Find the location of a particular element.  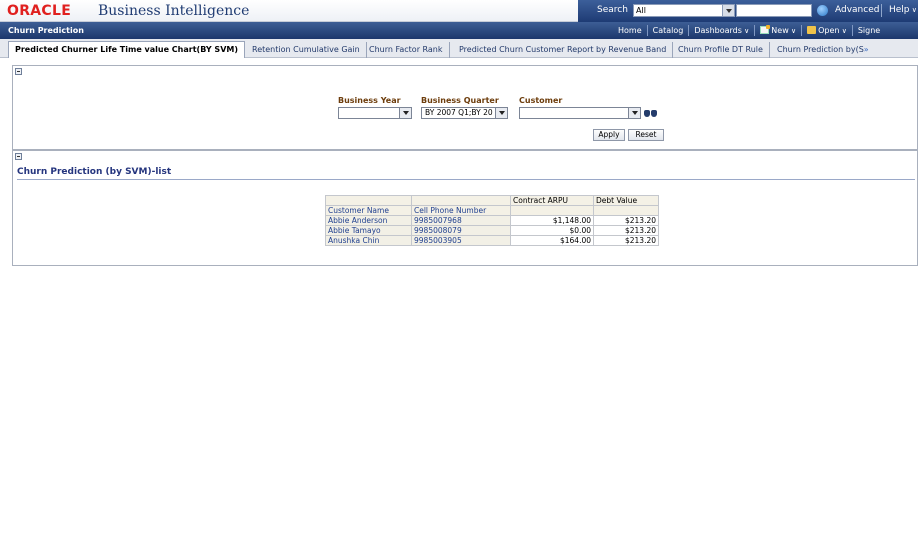

search-bar: Search All Advanced Help is located at coordinates (748, 11).